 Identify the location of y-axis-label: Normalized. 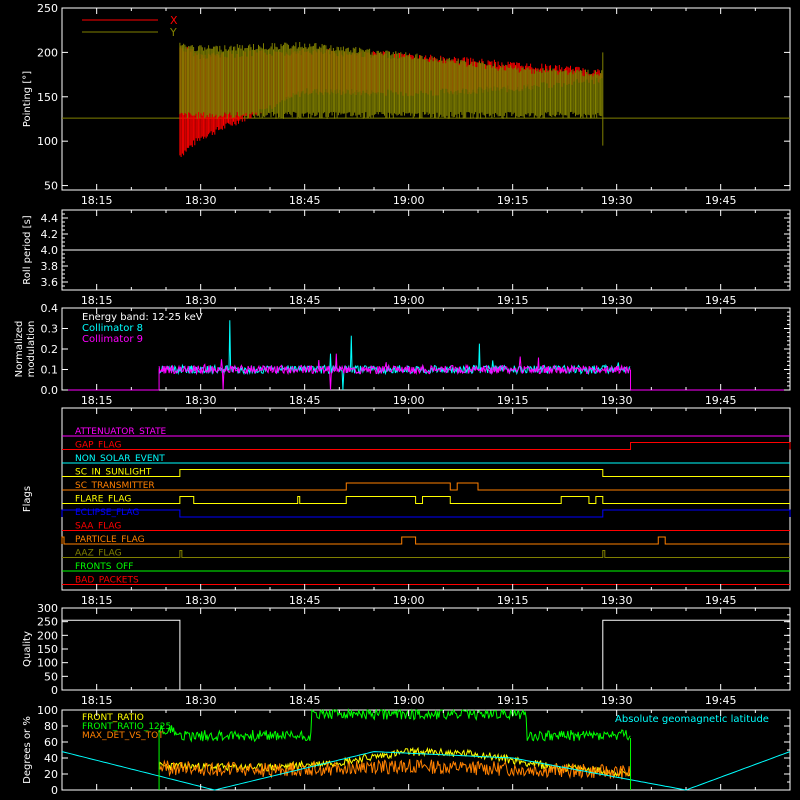
(19, 349).